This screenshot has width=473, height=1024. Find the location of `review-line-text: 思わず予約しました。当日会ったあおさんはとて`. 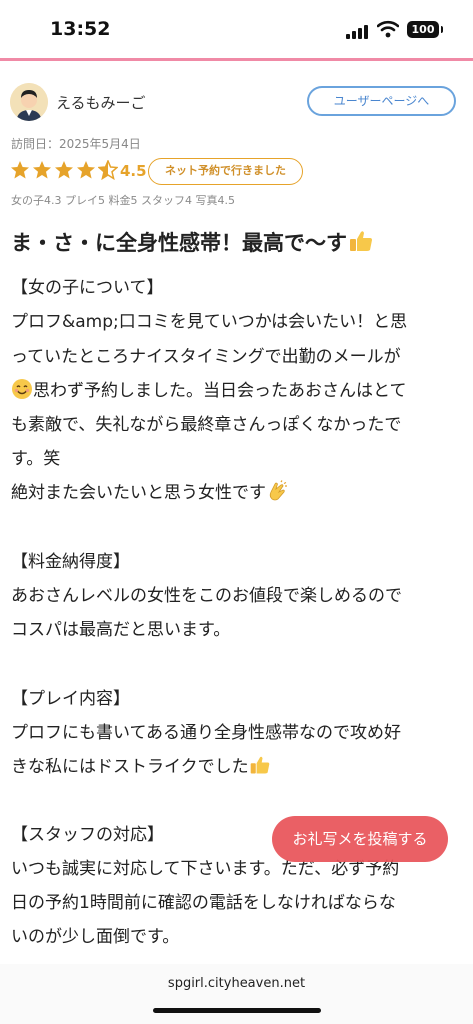

review-line-text: 思わず予約しました。当日会ったあおさんはとて is located at coordinates (220, 391).